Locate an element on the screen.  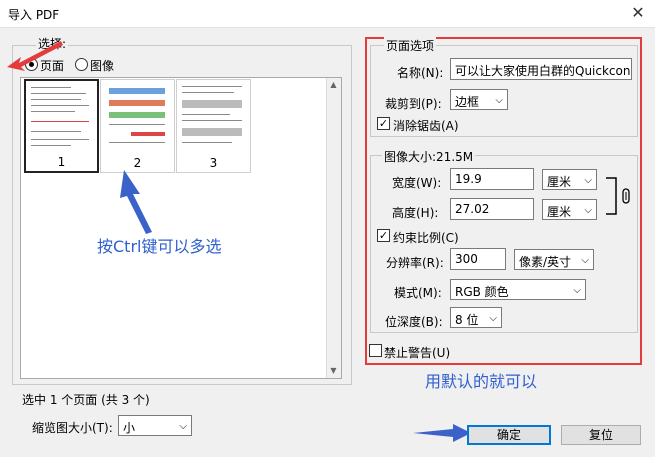
height-unit-value: 厘米 is located at coordinates (559, 212).